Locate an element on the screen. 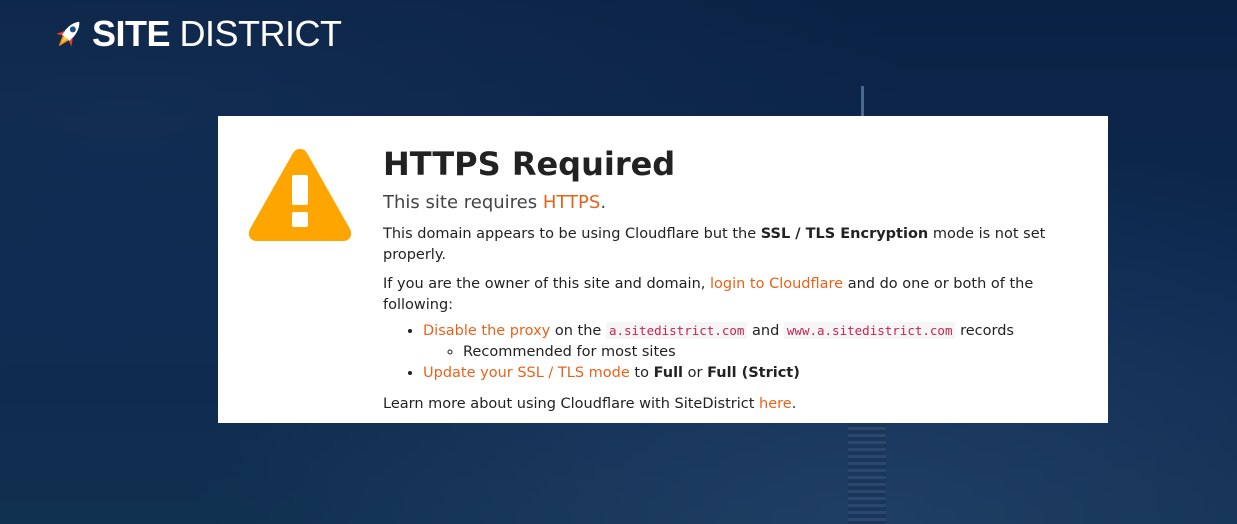 The width and height of the screenshot is (1237, 524). brand-name: SITE DISTRICT is located at coordinates (217, 34).